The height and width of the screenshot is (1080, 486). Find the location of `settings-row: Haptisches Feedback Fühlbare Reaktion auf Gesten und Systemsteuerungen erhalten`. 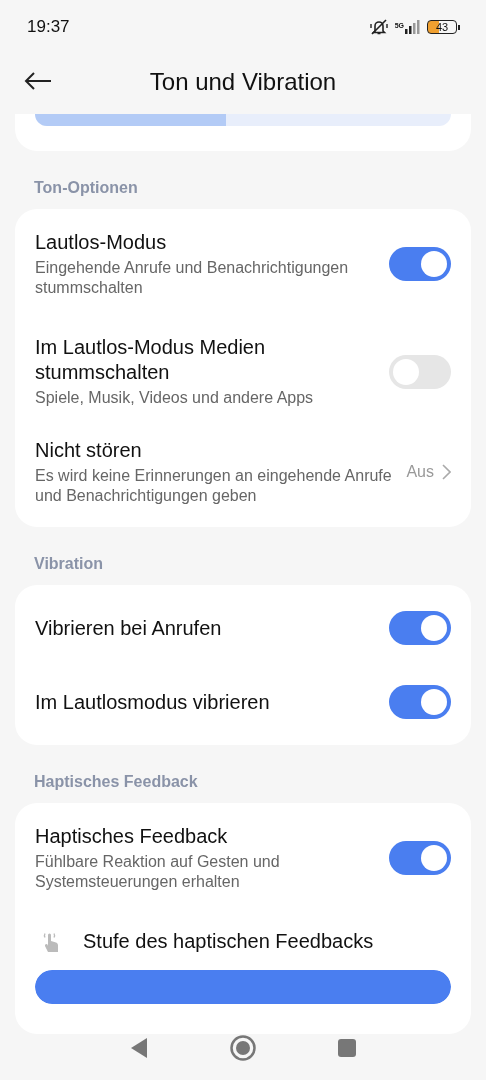

settings-row: Haptisches Feedback Fühlbare Reaktion auf Gesten und Systemsteuerungen erhalten is located at coordinates (243, 858).